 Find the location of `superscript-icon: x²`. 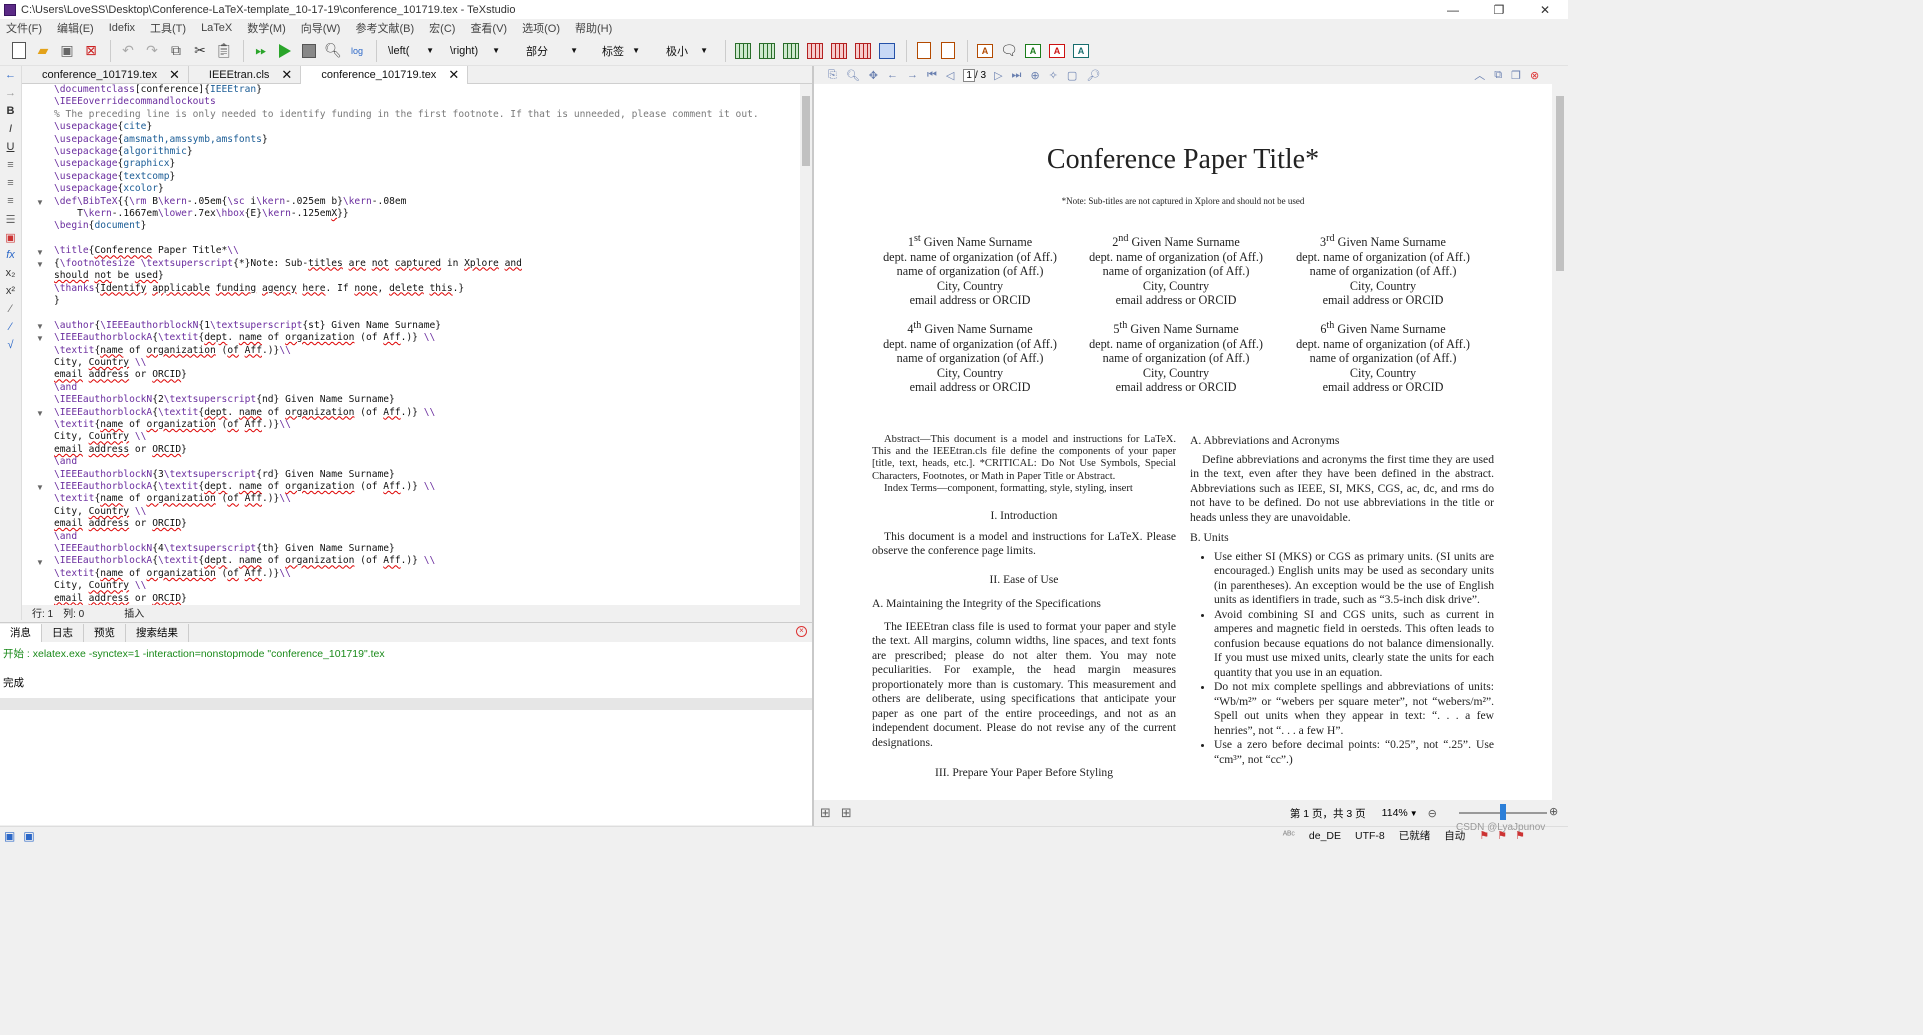

superscript-icon: x² is located at coordinates (10, 291).